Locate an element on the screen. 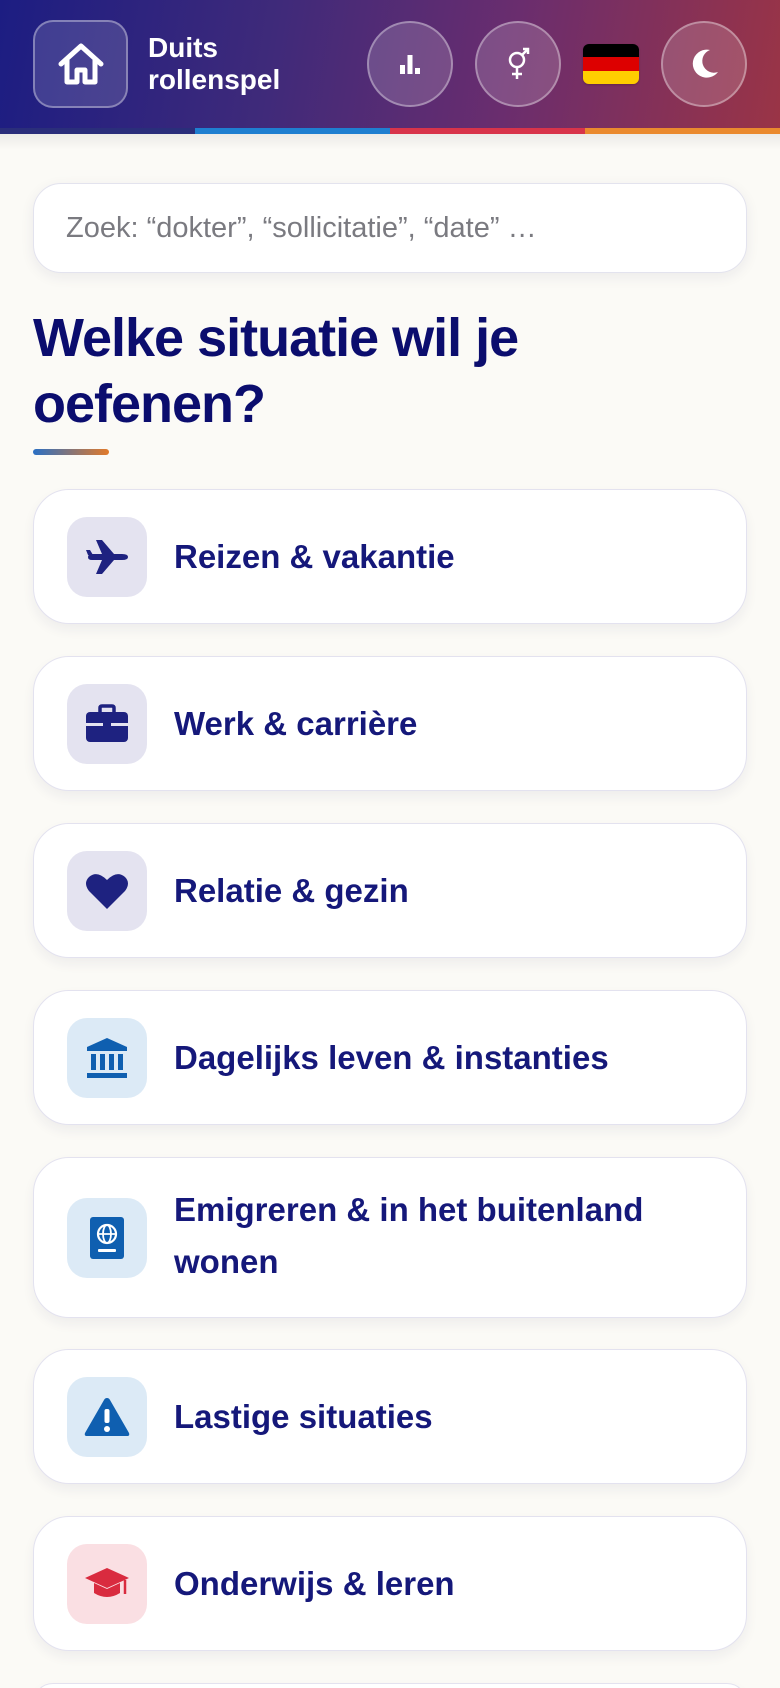 This screenshot has height=1688, width=780. app-title-line1: Duits is located at coordinates (183, 47).